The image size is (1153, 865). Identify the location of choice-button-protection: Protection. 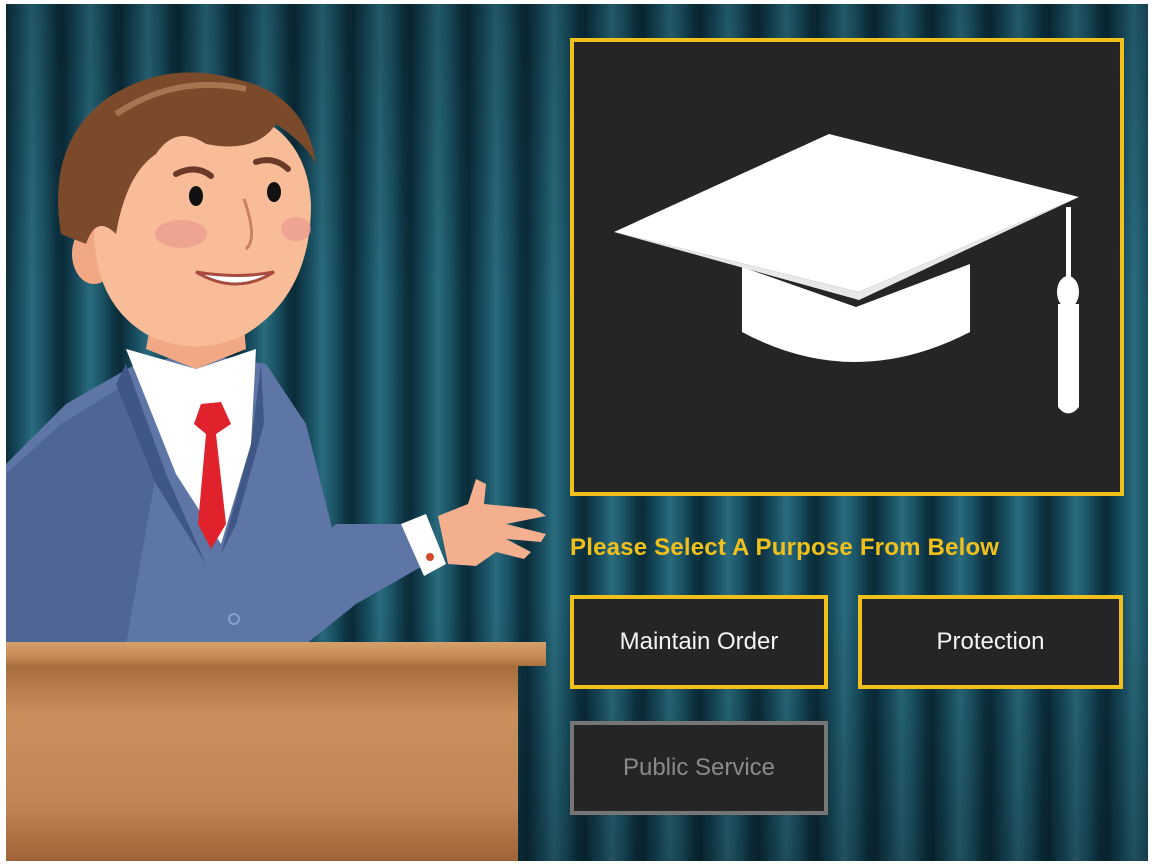
(990, 642).